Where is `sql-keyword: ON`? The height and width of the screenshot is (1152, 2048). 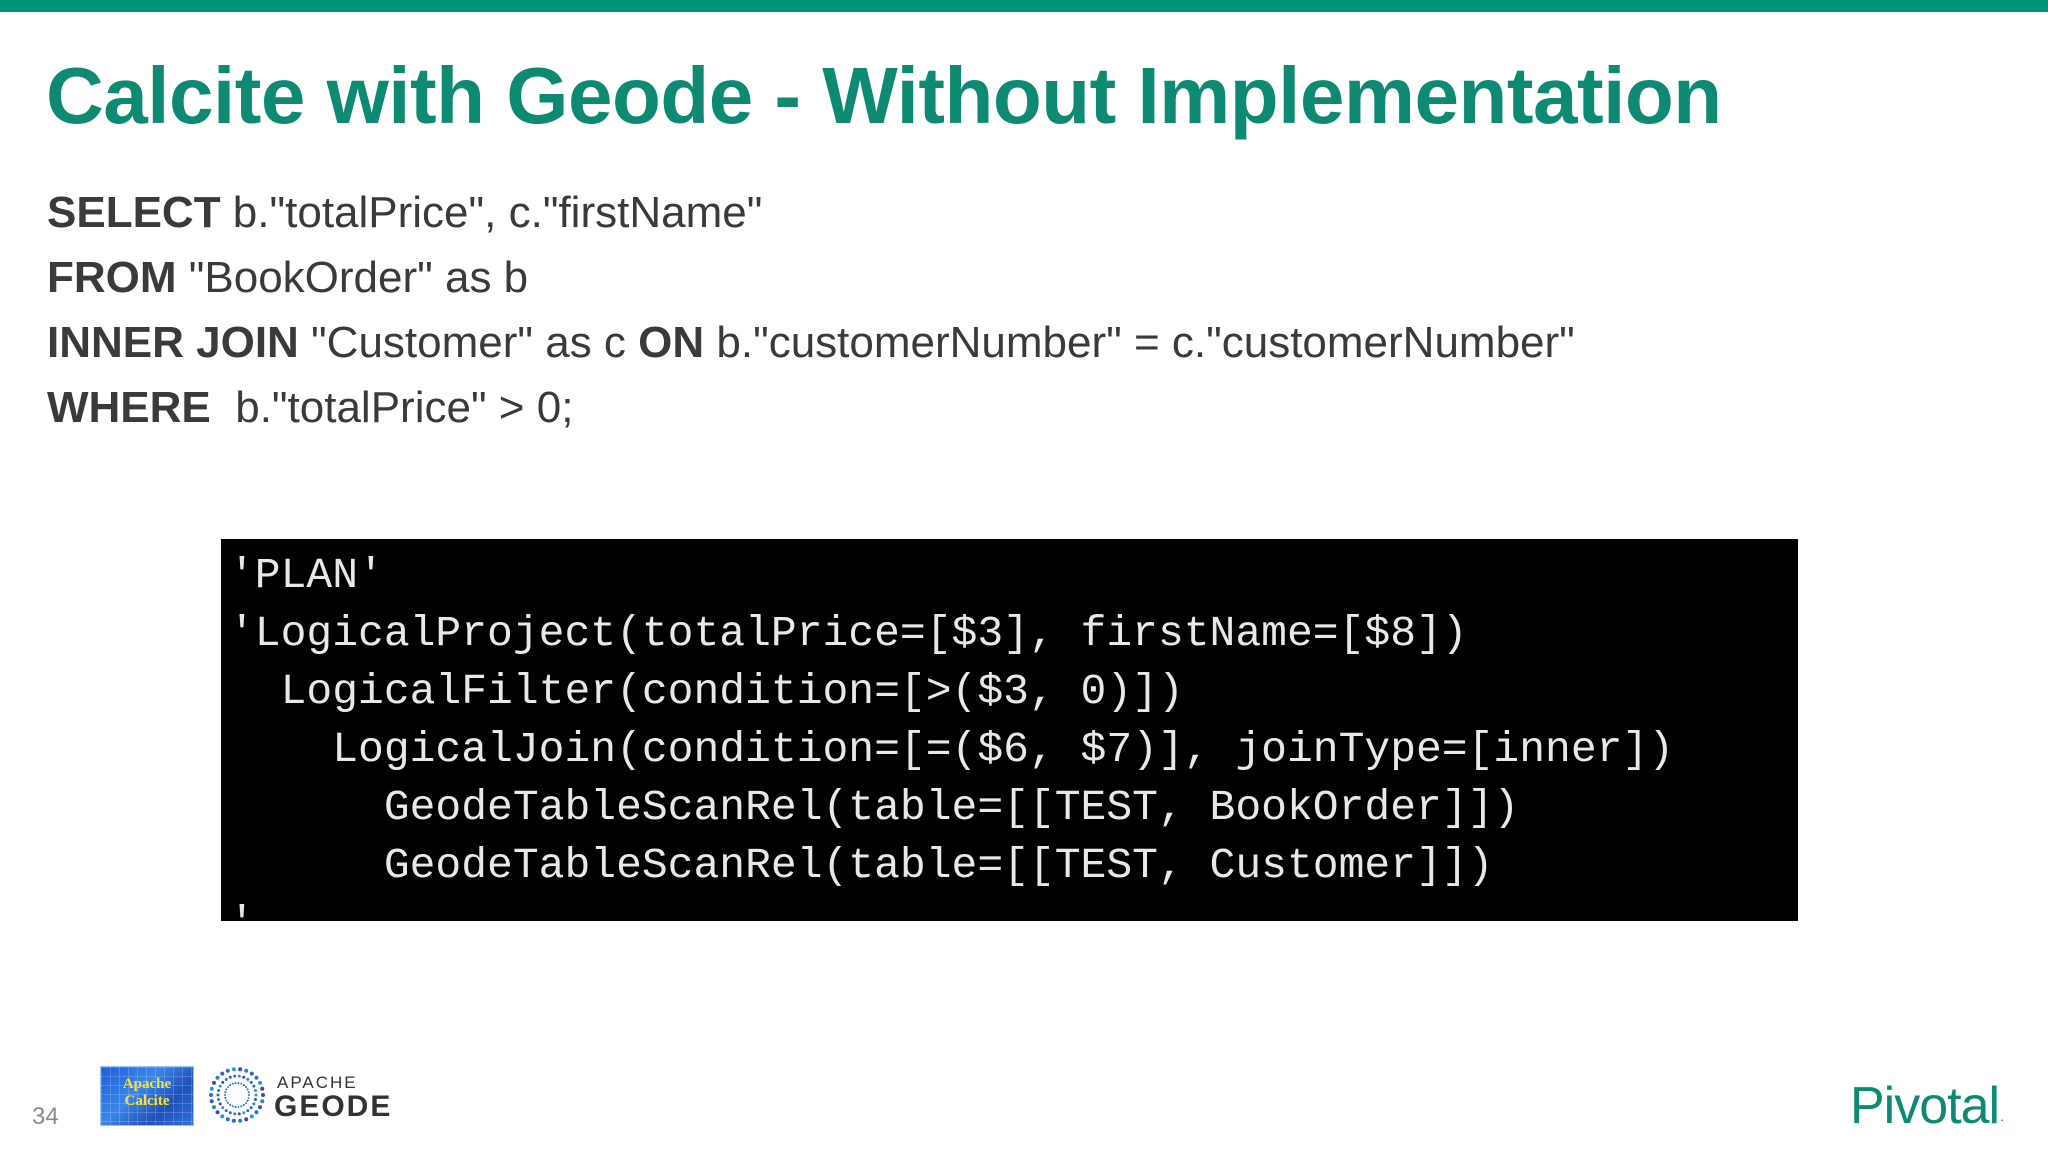
sql-keyword: ON is located at coordinates (671, 342).